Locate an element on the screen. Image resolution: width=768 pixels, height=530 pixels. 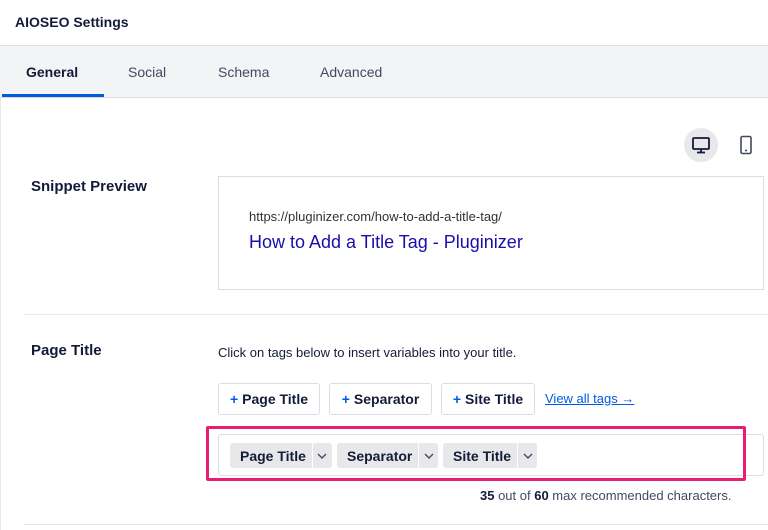
char-count-middle: out of is located at coordinates (514, 495).